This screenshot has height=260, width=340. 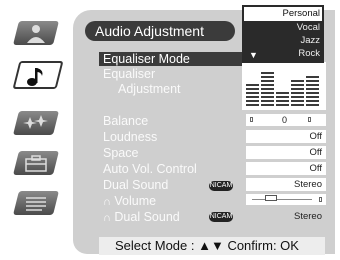 I want to click on tab-installation, so click(x=35, y=163).